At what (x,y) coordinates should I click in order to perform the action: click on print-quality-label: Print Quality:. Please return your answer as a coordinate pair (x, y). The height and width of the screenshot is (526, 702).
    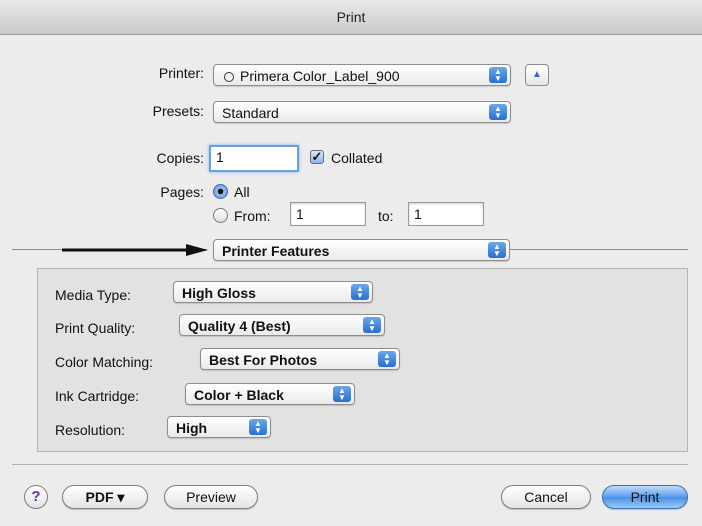
    Looking at the image, I should click on (95, 328).